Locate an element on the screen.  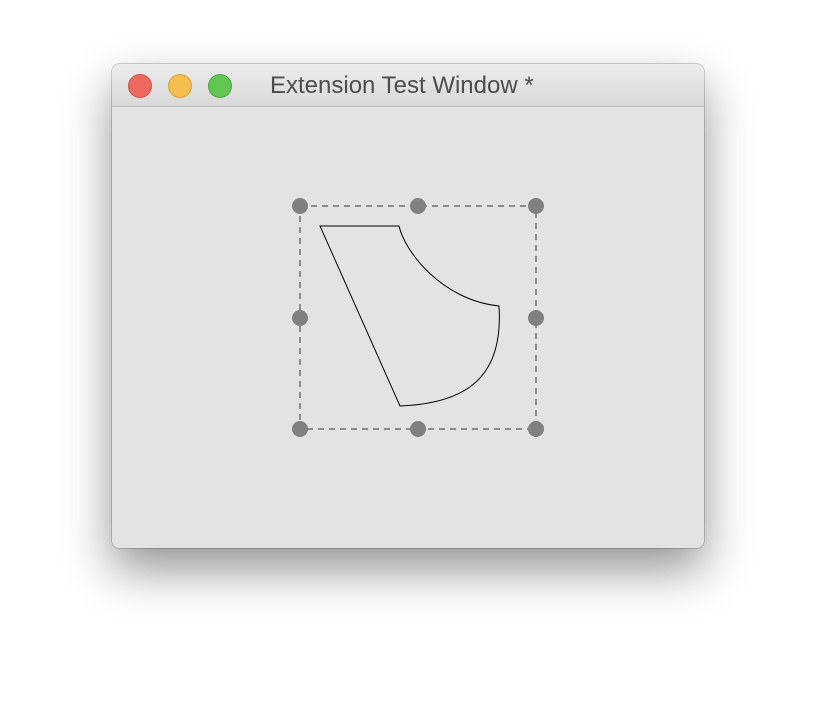
title-bar: Extension Test Window * is located at coordinates (408, 85).